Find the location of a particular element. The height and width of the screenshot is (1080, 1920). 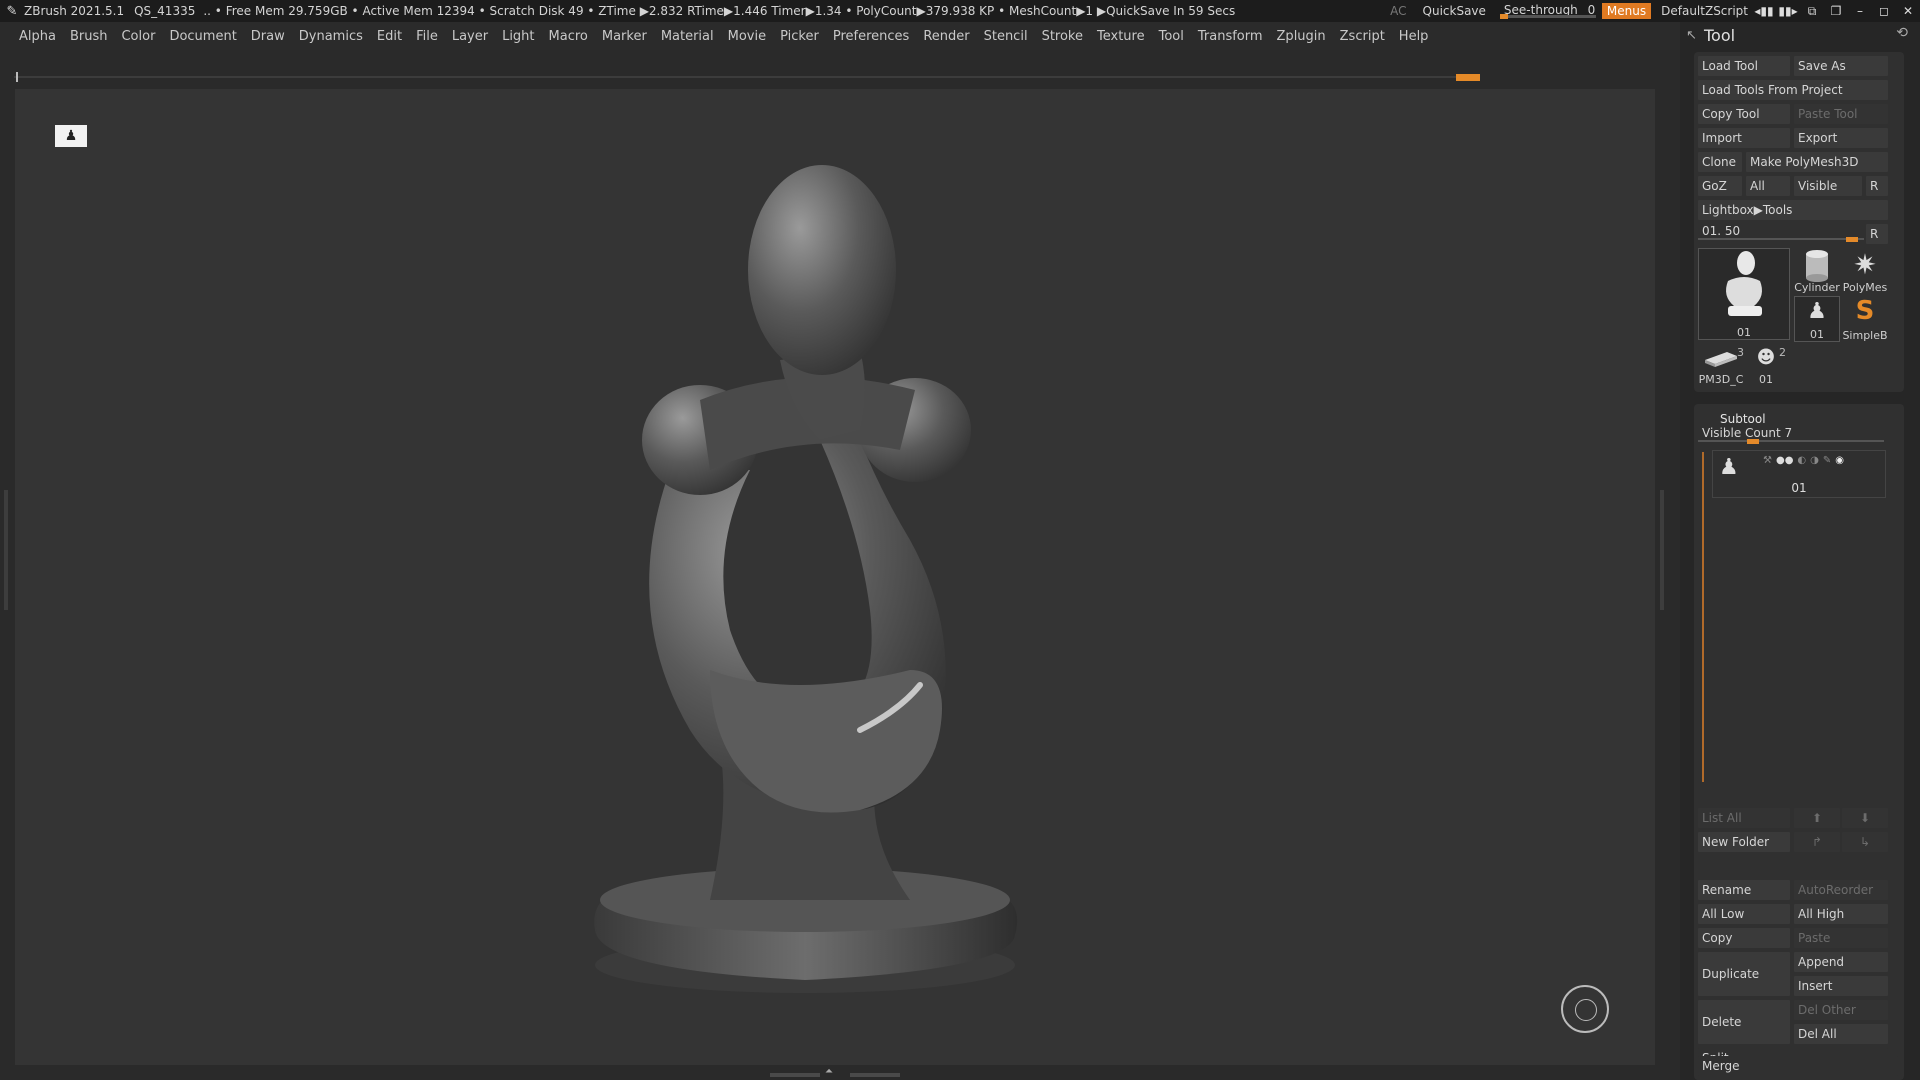

goz-r-button: R is located at coordinates (1877, 186).